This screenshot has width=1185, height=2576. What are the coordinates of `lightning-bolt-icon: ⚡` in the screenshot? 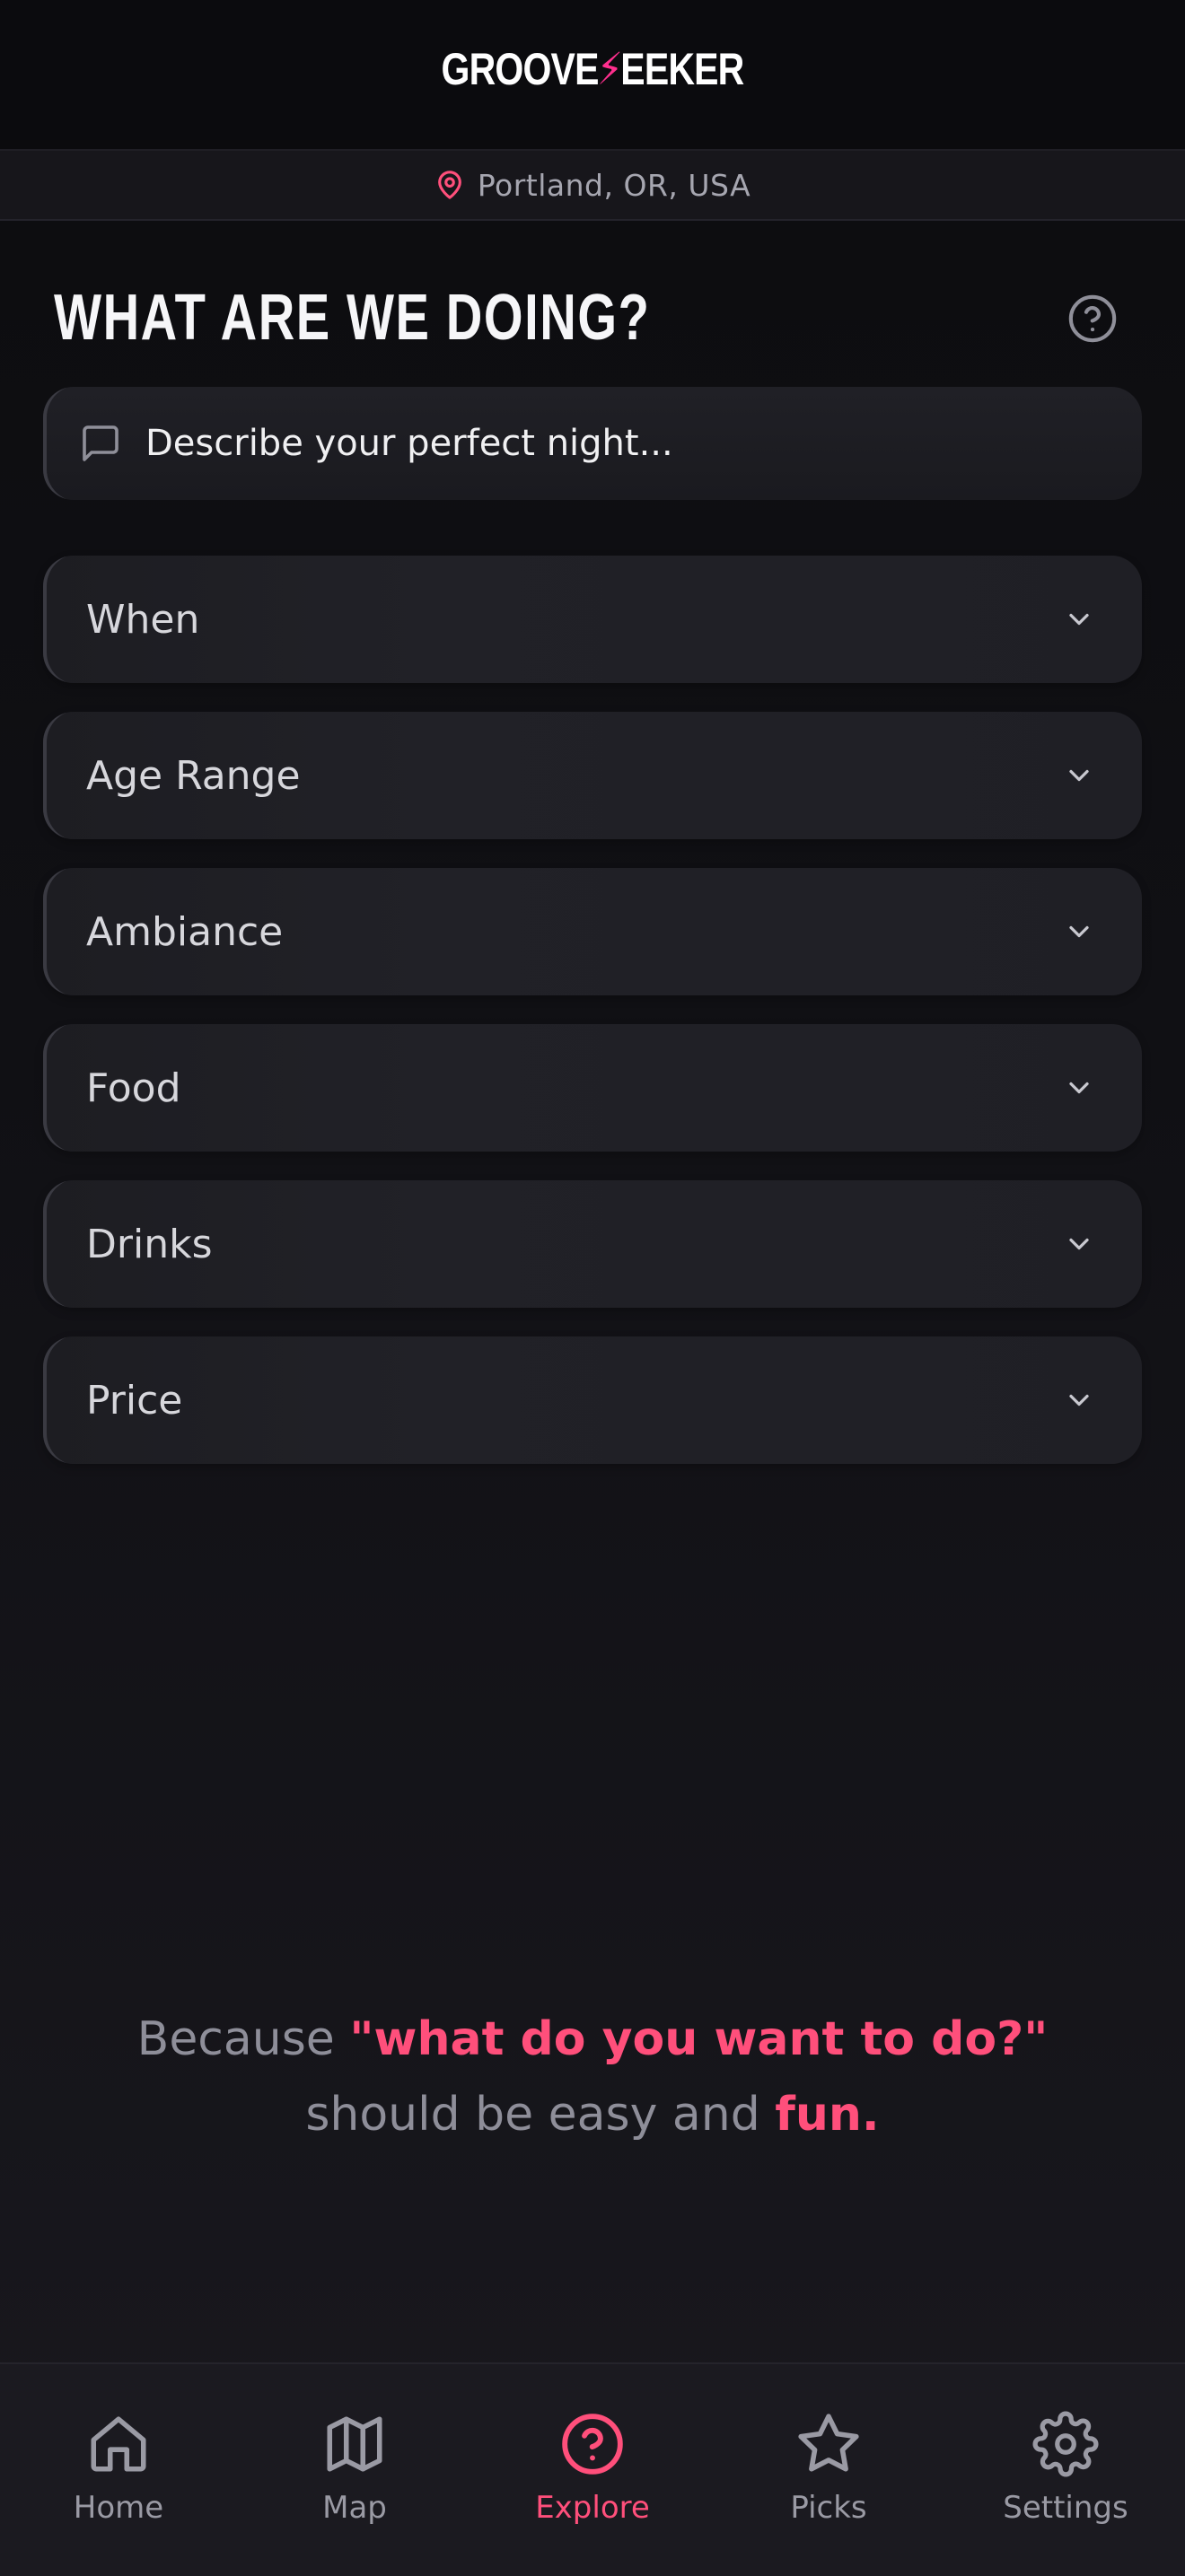 It's located at (609, 69).